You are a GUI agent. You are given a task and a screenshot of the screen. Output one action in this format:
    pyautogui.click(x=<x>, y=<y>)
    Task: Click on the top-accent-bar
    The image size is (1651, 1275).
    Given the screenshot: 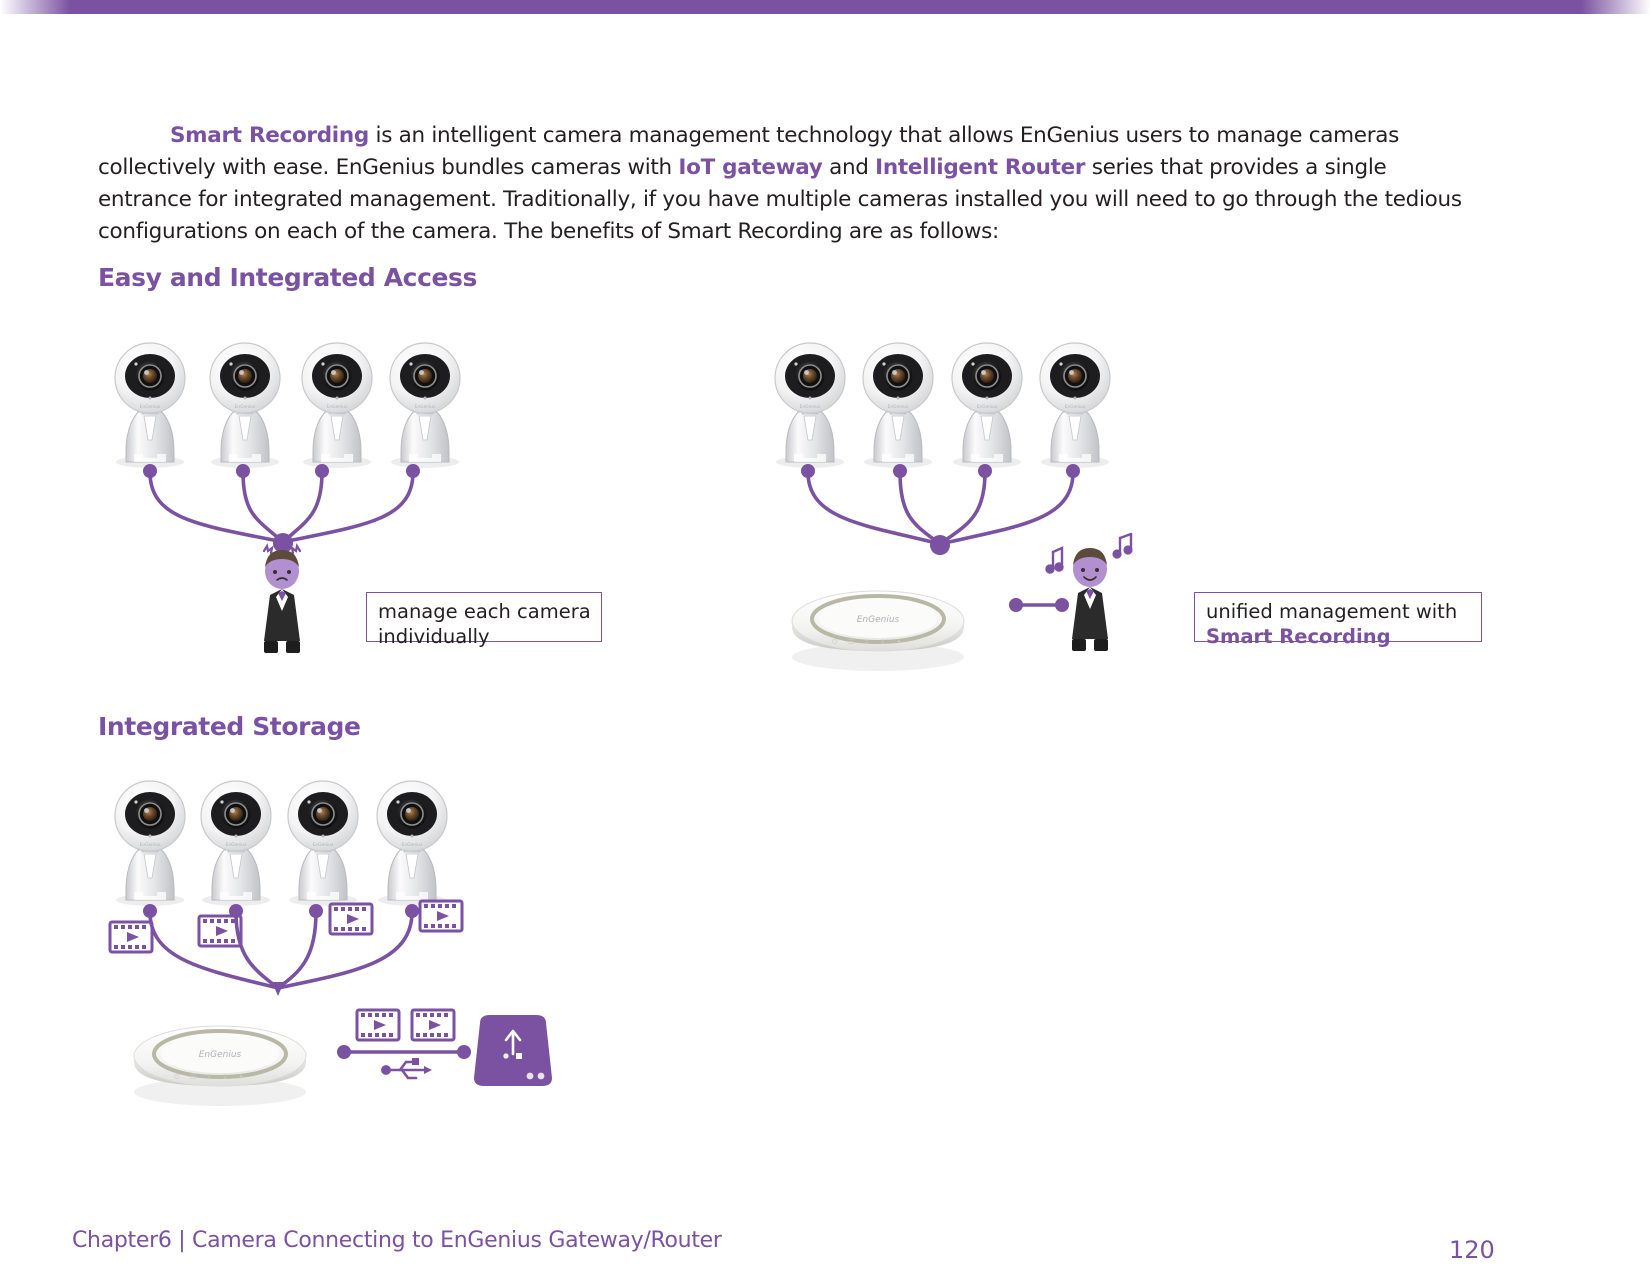 What is the action you would take?
    pyautogui.click(x=825, y=7)
    